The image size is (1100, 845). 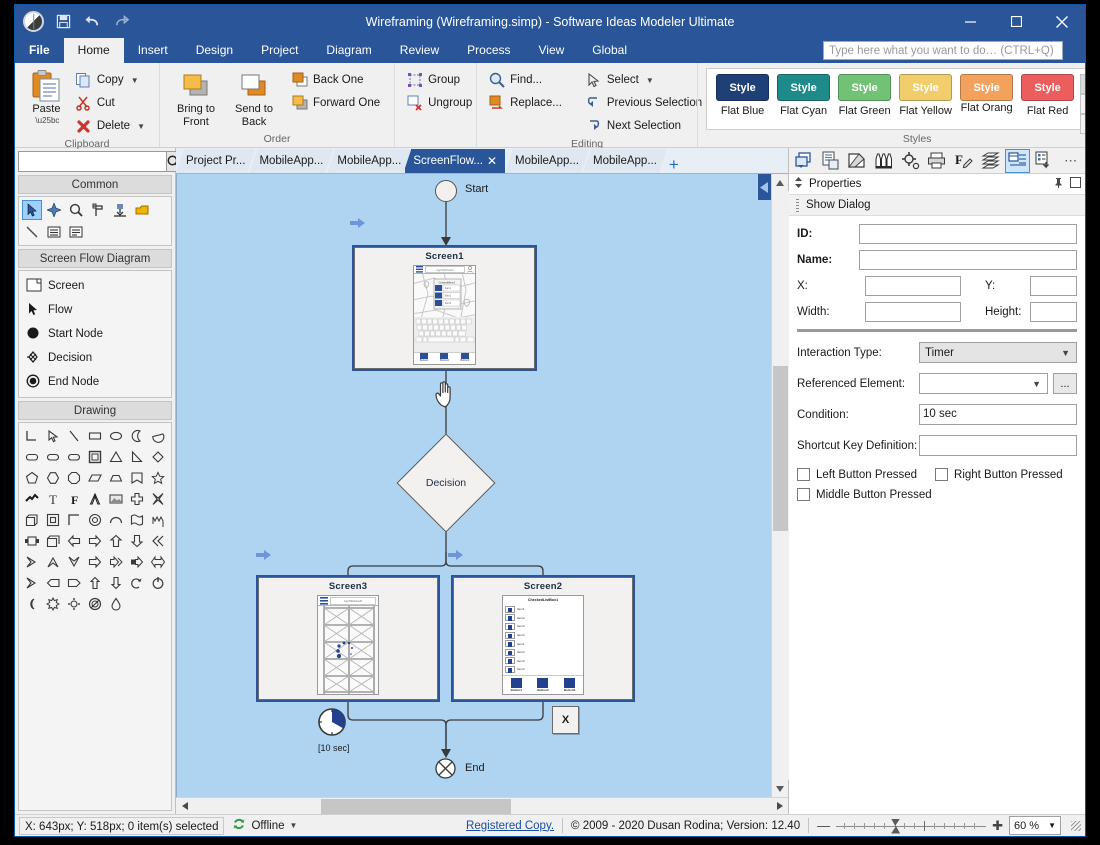 What do you see at coordinates (998, 445) in the screenshot?
I see `shortcut-input` at bounding box center [998, 445].